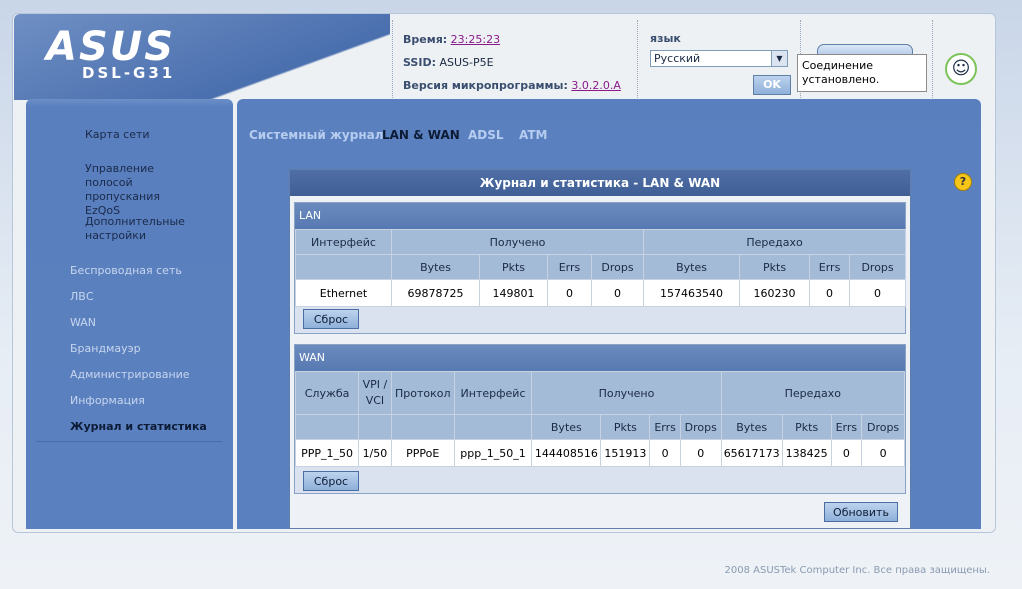 Image resolution: width=1022 pixels, height=589 pixels. I want to click on tab-atm: ATM, so click(533, 135).